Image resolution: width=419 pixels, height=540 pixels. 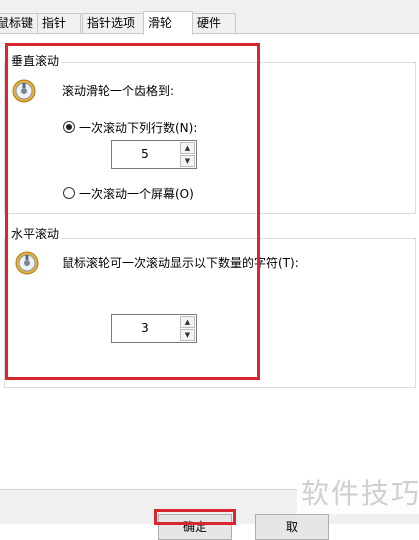 I want to click on screen-radio-label: 一次滚动一个屏幕(O), so click(x=136, y=193).